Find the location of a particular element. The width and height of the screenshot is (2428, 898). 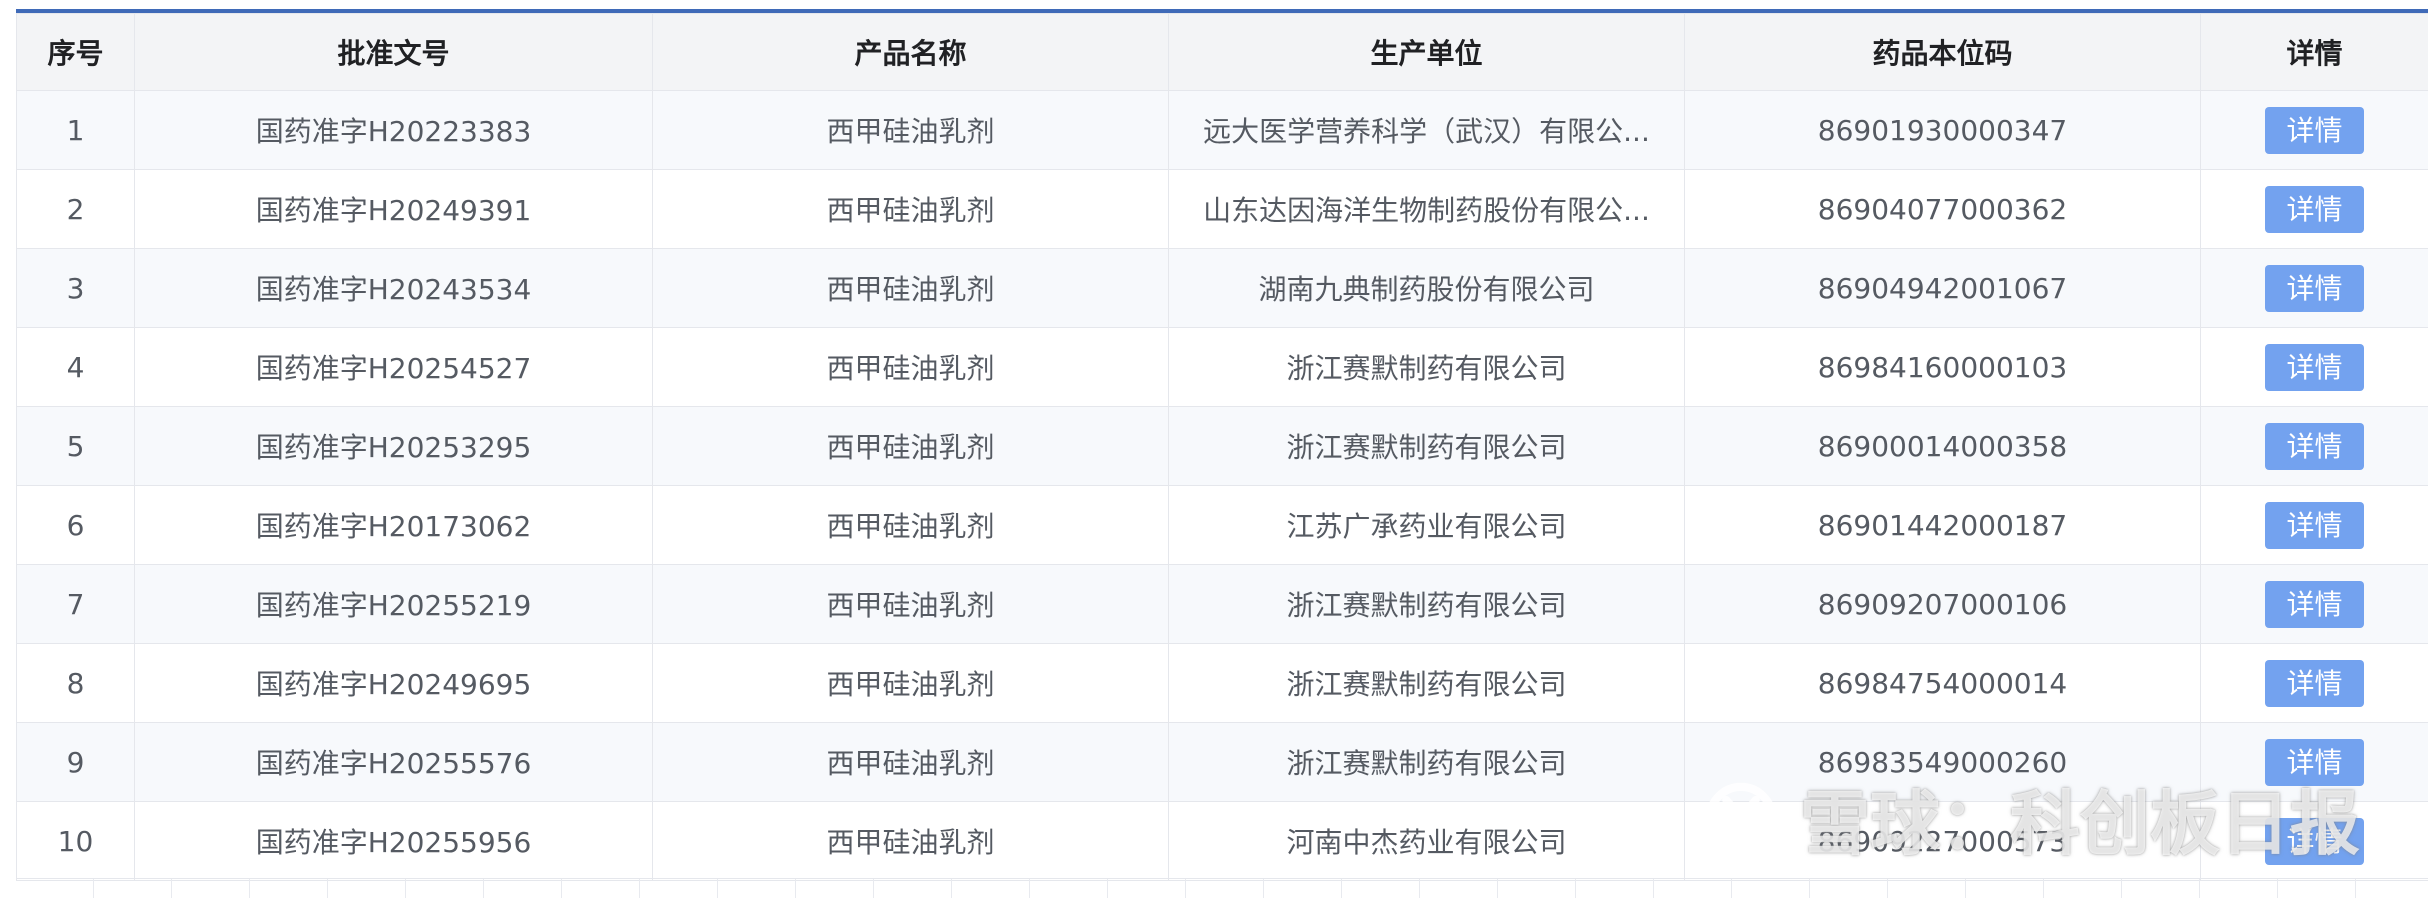

approval-number-cell: 国药准字H20243534 is located at coordinates (393, 288).